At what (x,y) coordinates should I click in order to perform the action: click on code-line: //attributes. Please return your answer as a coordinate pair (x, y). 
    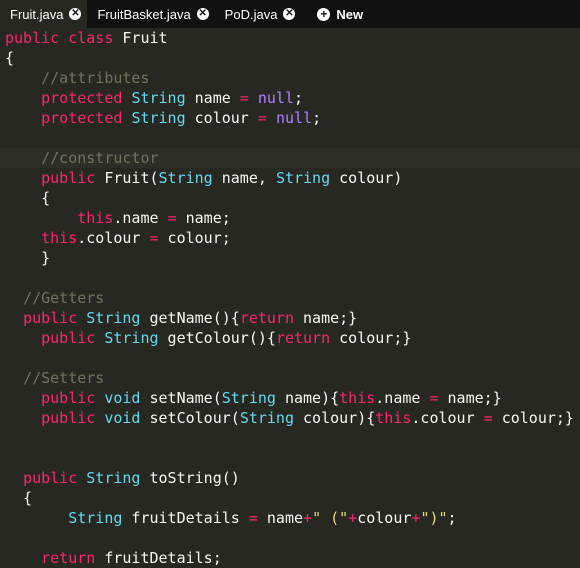
    Looking at the image, I should click on (290, 78).